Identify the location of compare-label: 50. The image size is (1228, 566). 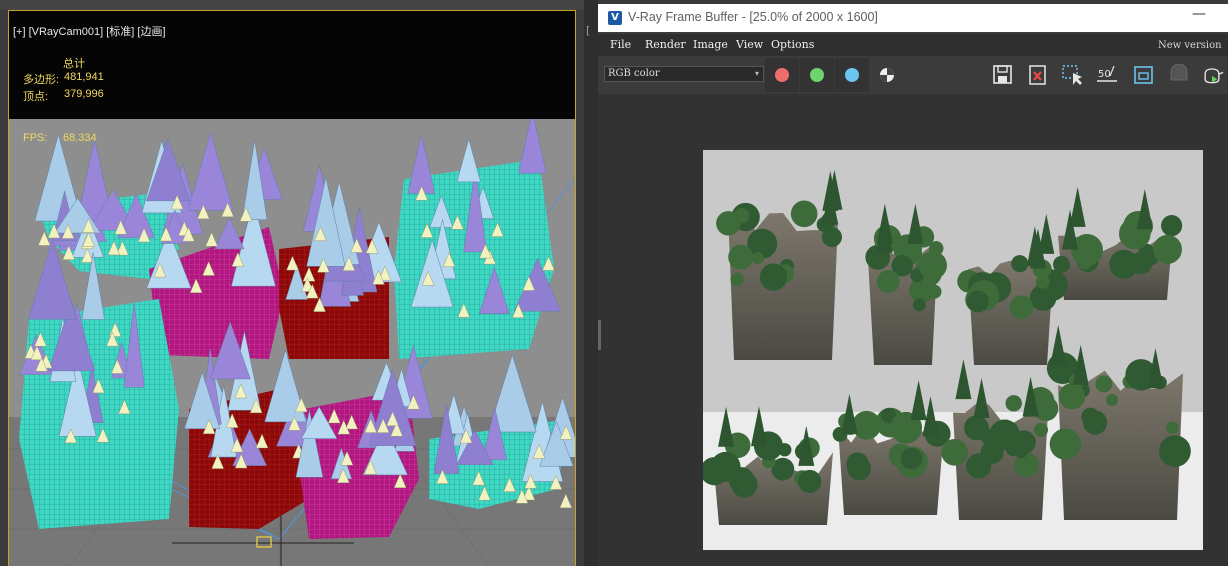
(1104, 74).